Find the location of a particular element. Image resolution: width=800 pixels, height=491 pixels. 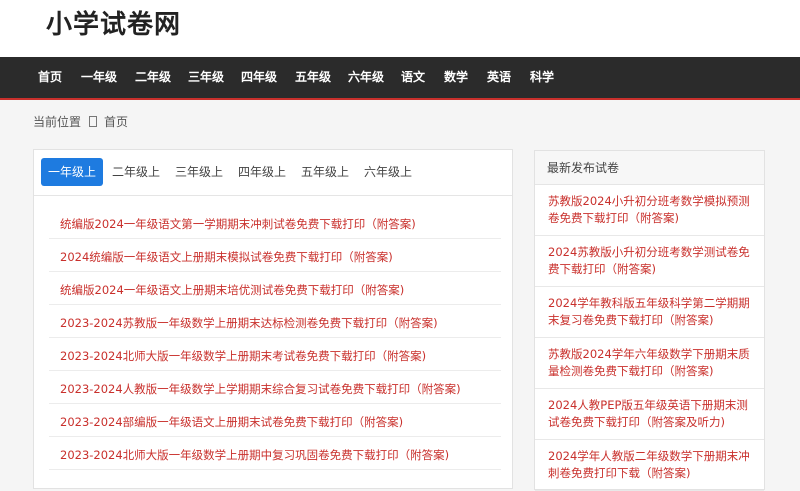

sidebar-item: 2024学年人教版二年级数学下册期末冲刺卷免费打印下载（附答案) is located at coordinates (649, 465).